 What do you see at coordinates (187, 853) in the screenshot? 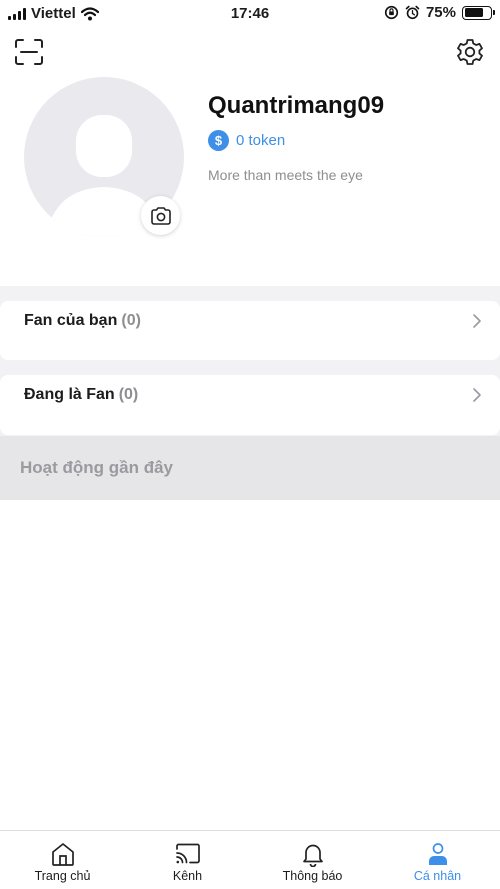
I see `cast-icon` at bounding box center [187, 853].